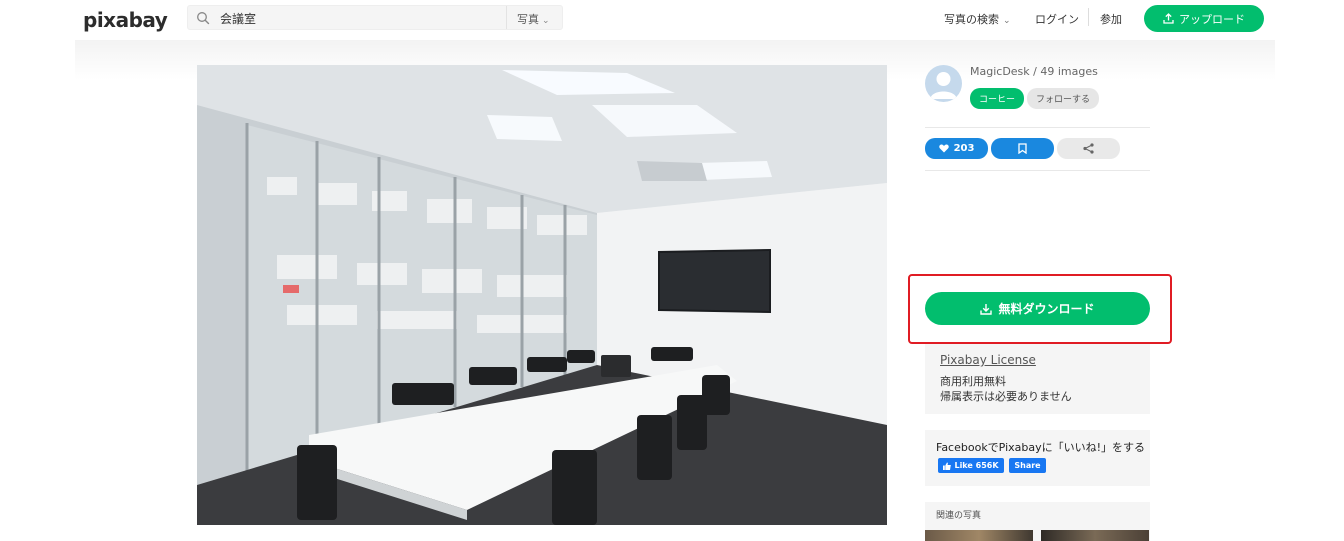 The width and height of the screenshot is (1344, 541). What do you see at coordinates (971, 19) in the screenshot?
I see `explore-label: 写真の検索` at bounding box center [971, 19].